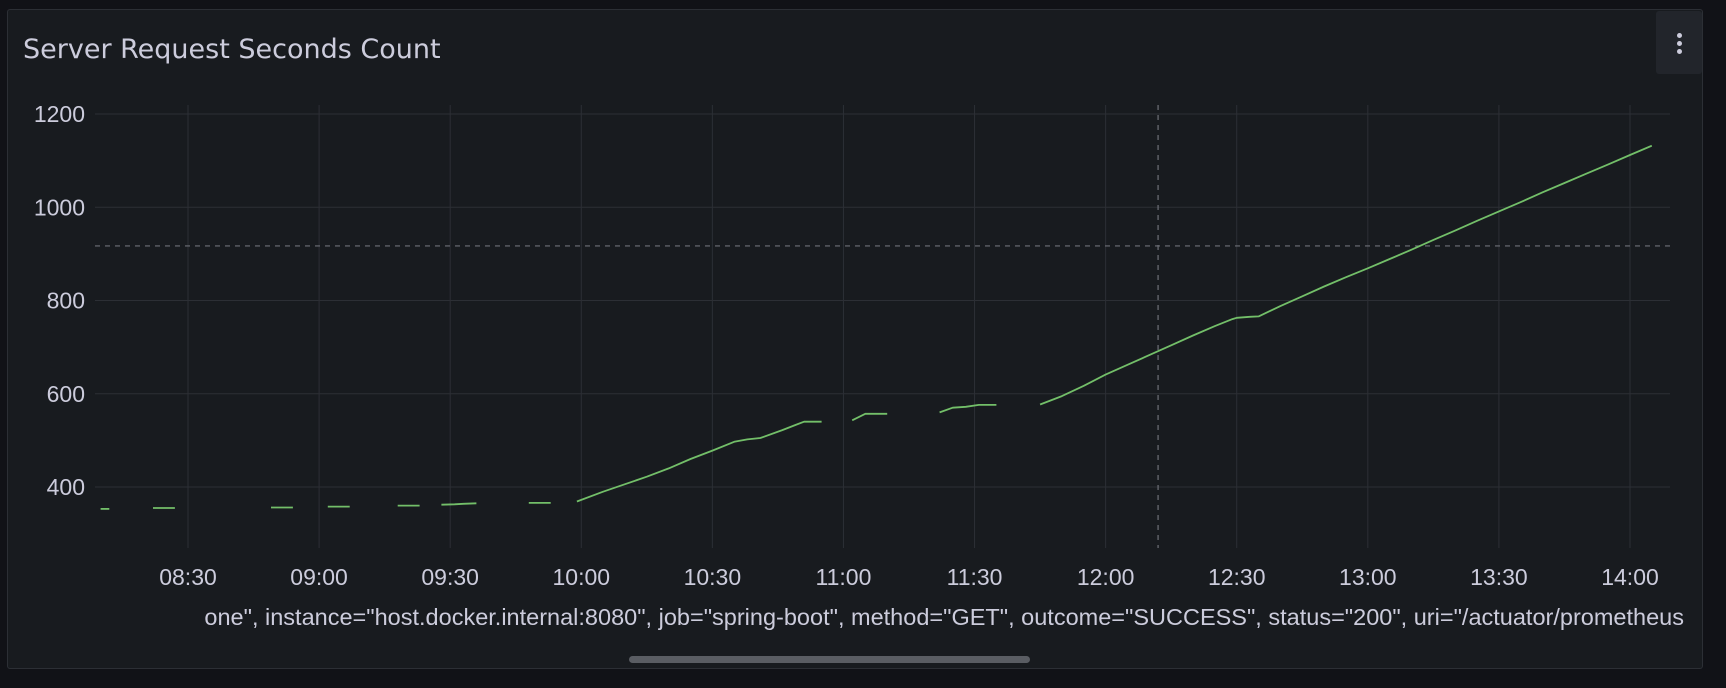  What do you see at coordinates (581, 577) in the screenshot?
I see `x-tick-label: 10:00` at bounding box center [581, 577].